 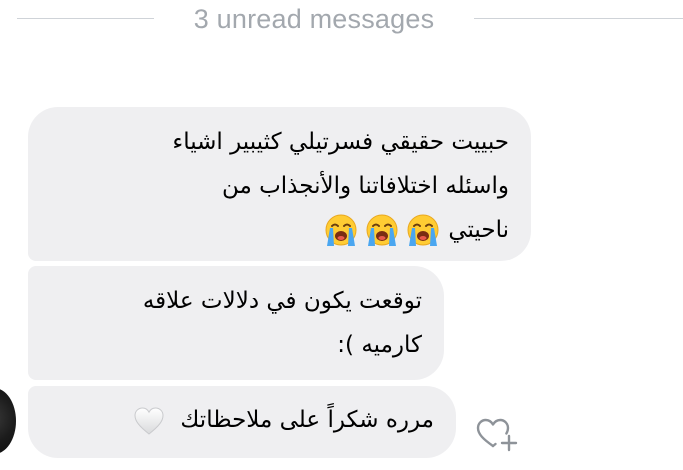 I want to click on message-bubble: مرره شكراً على ملاحظاتك, so click(x=242, y=422).